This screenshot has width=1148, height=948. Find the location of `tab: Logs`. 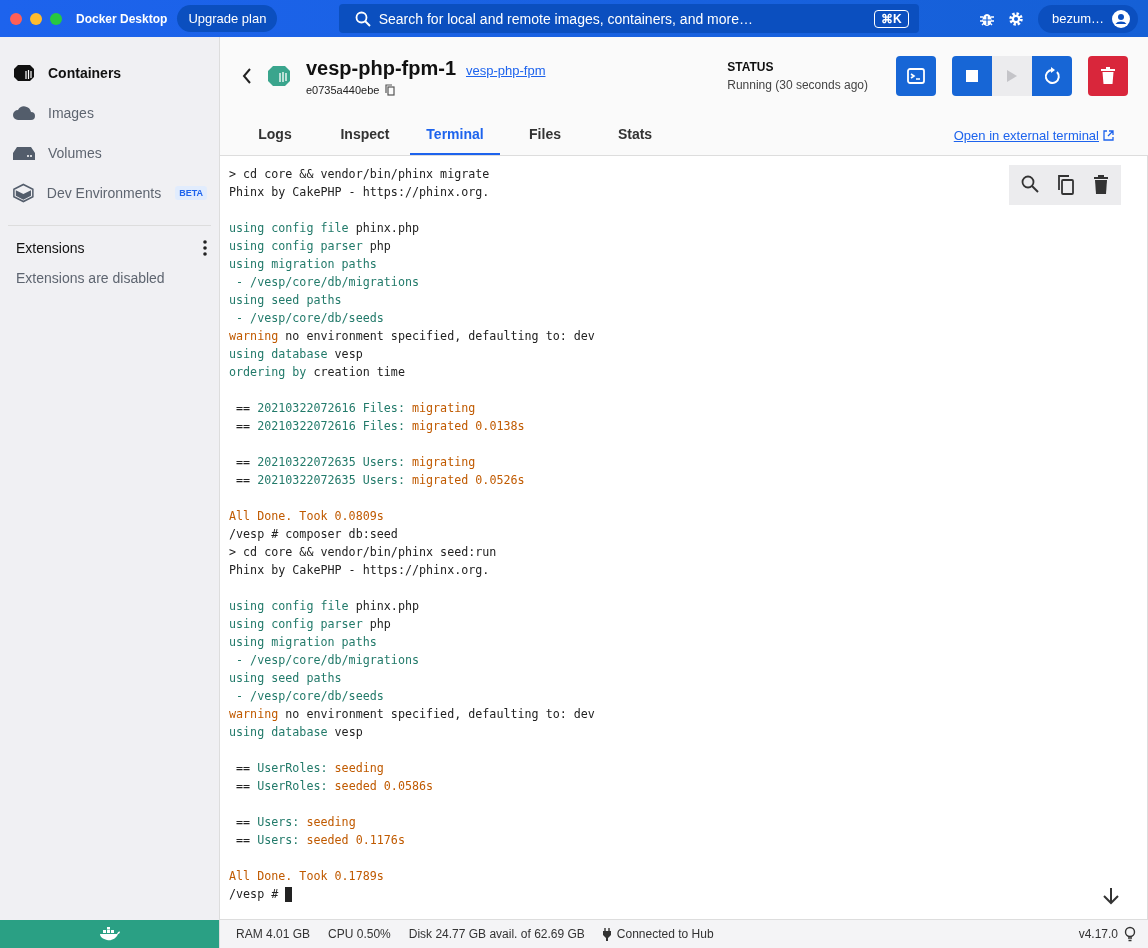

tab: Logs is located at coordinates (275, 135).